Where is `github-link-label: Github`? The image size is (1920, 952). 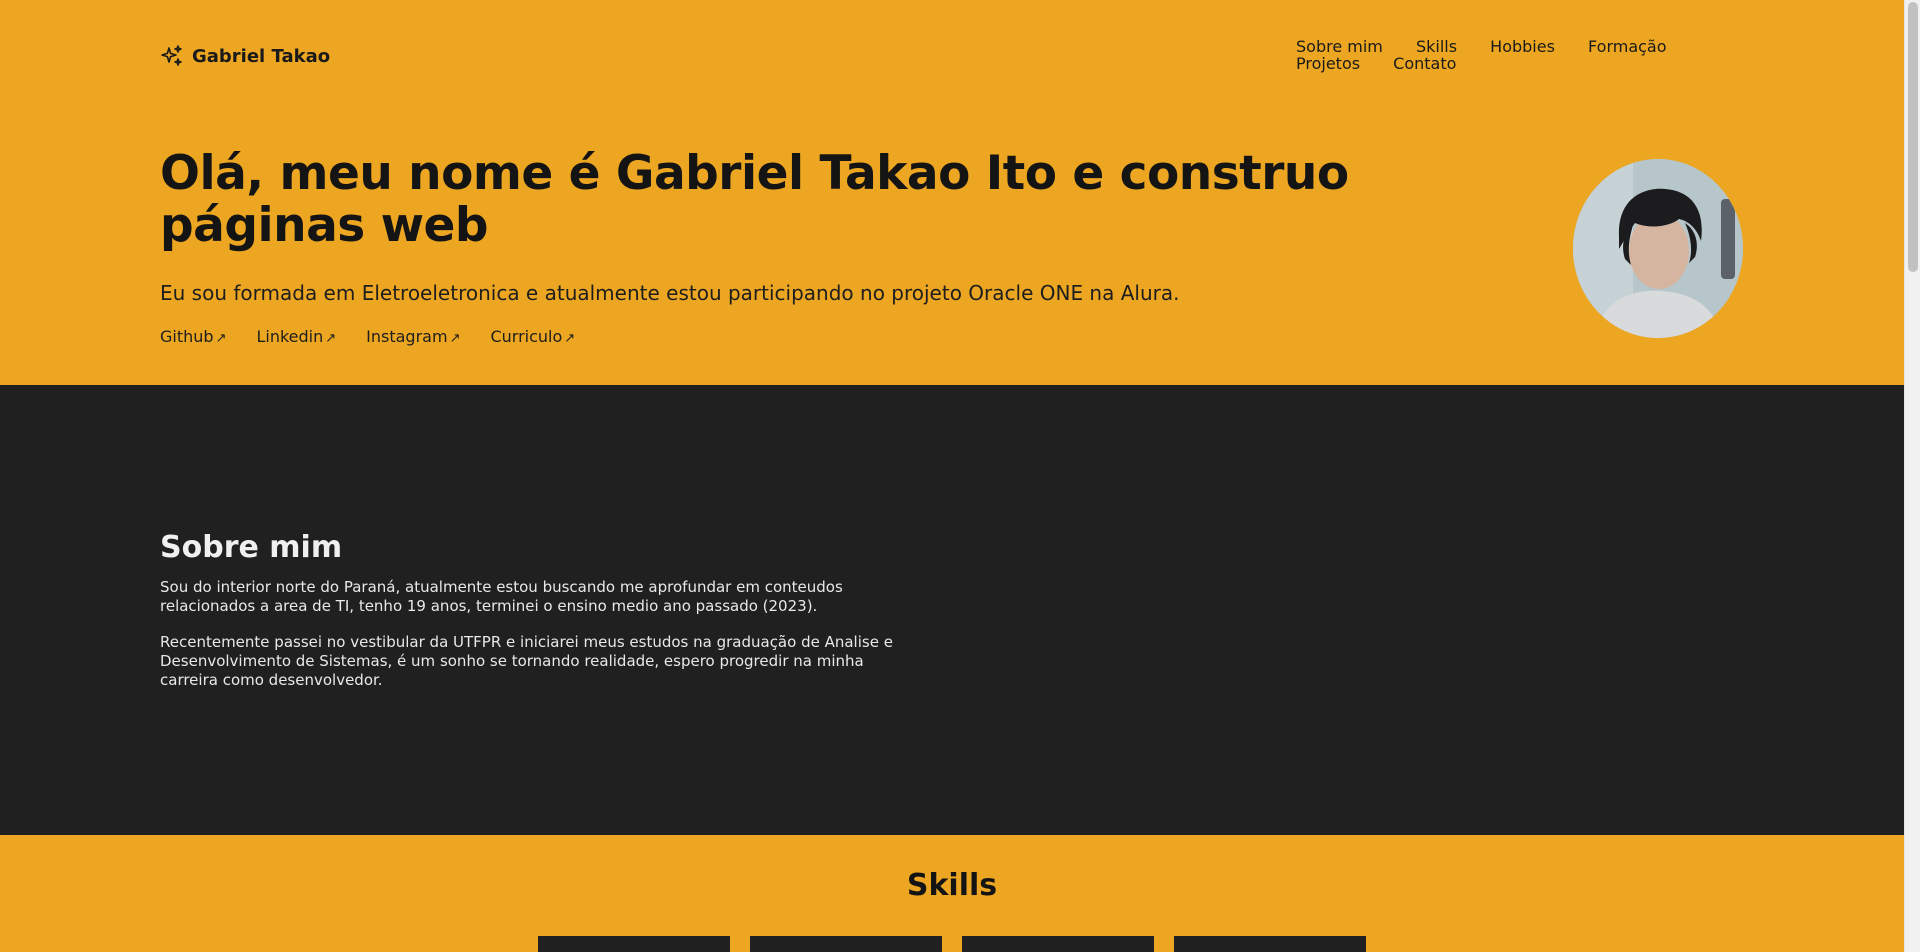 github-link-label: Github is located at coordinates (187, 336).